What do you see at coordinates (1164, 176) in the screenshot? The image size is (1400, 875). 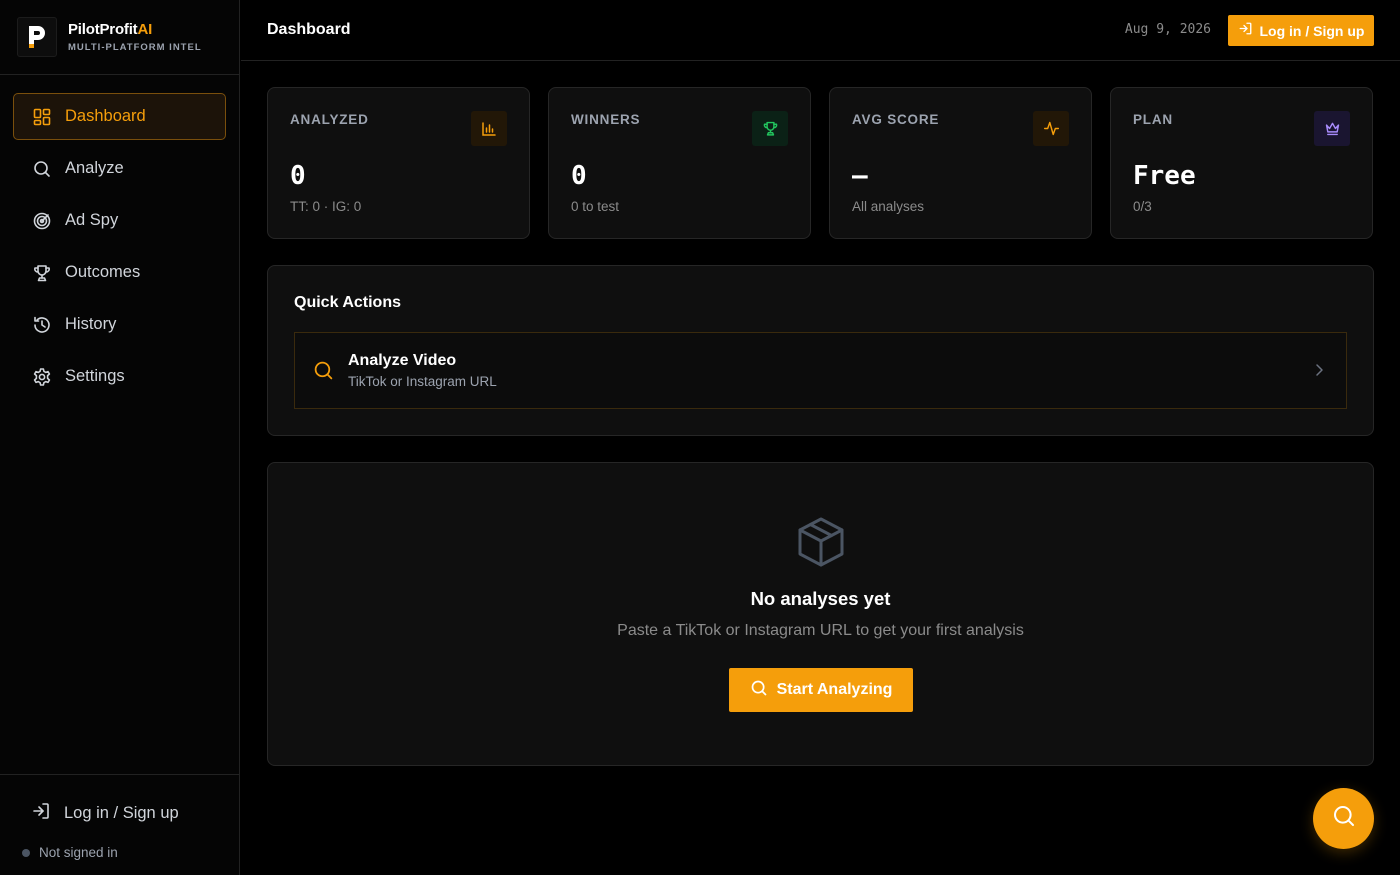 I see `stat-value: Free` at bounding box center [1164, 176].